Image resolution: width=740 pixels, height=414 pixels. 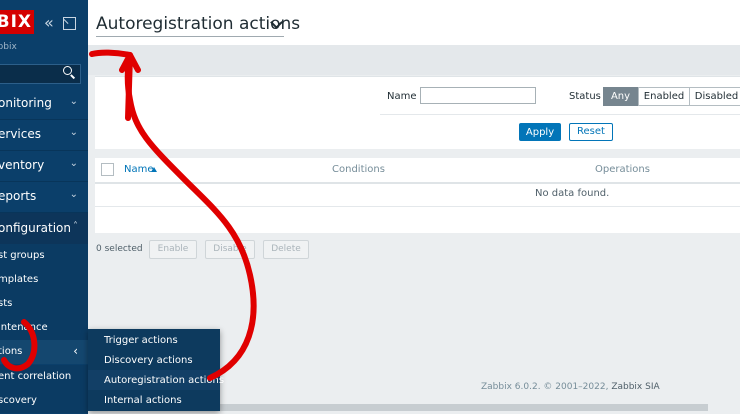 I want to click on page-header: Autoregistration actions, so click(x=414, y=23).